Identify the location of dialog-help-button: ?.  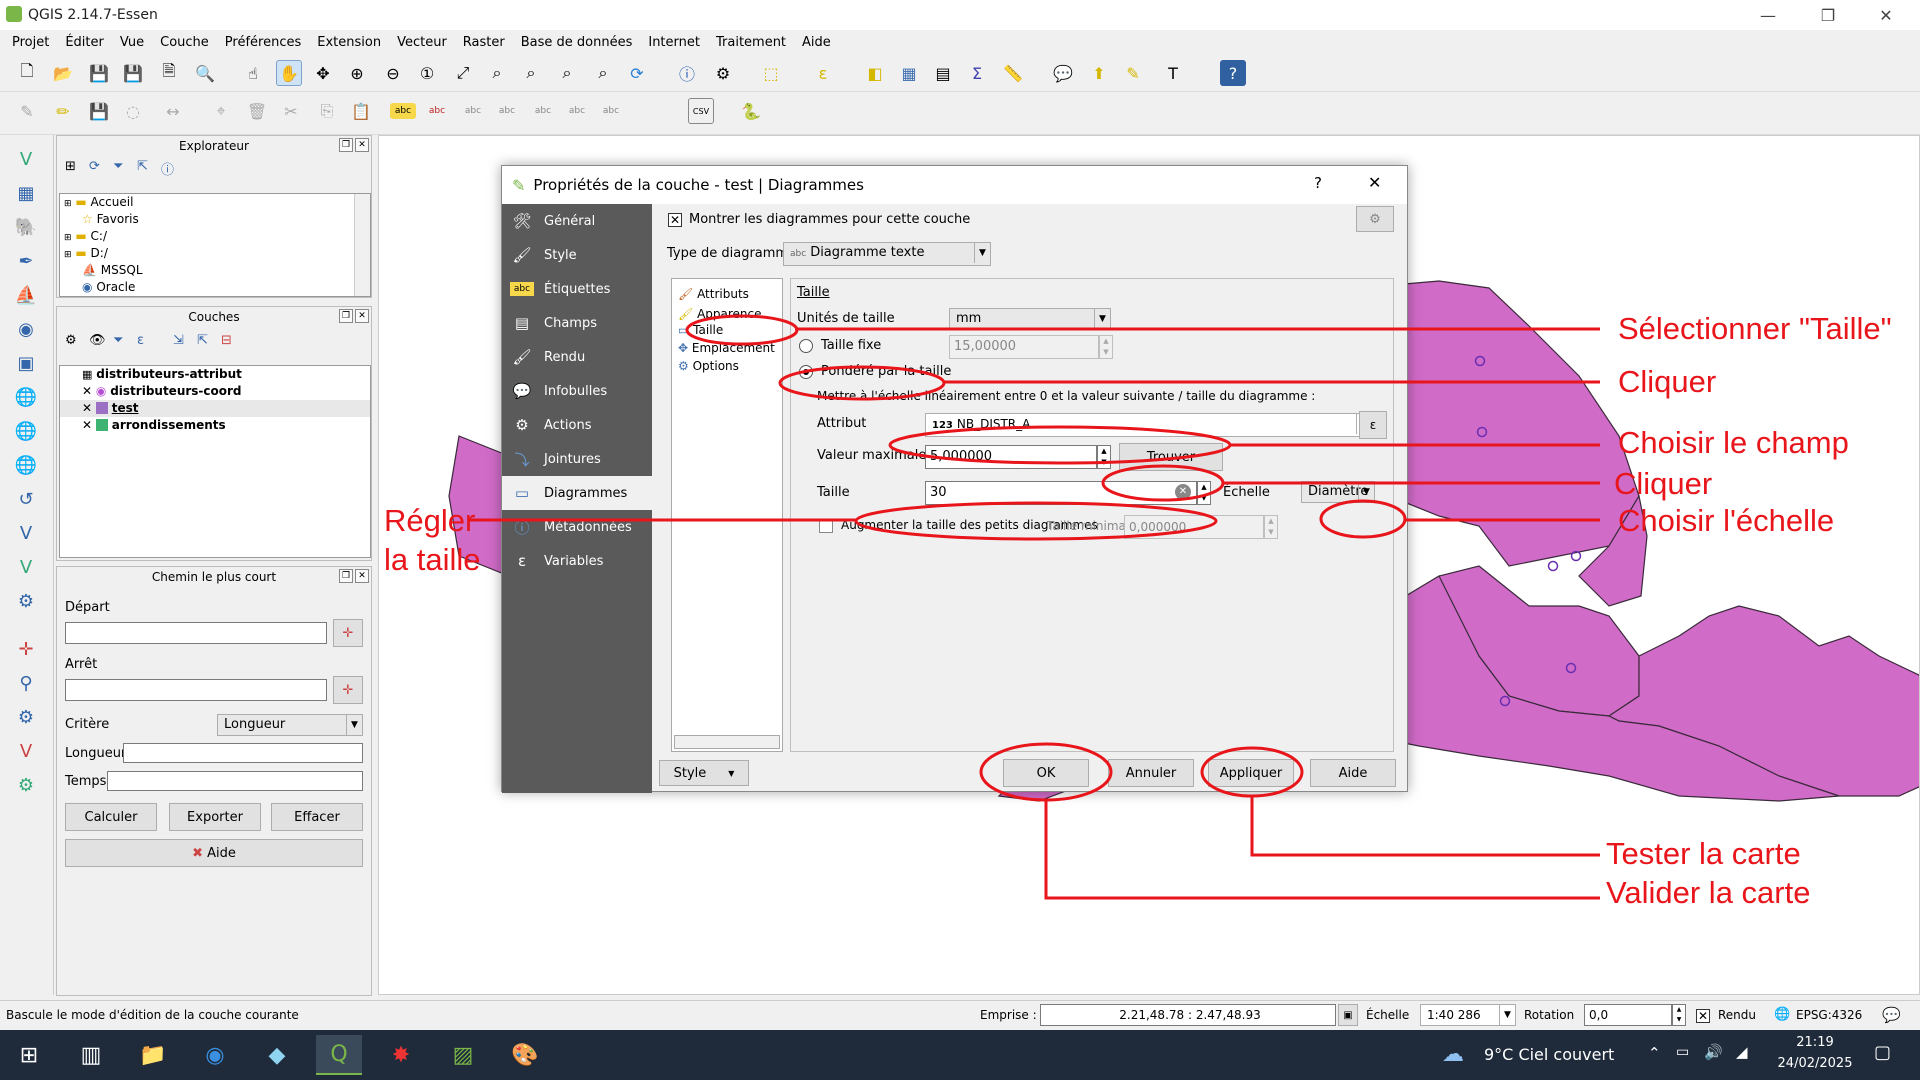
(1318, 183).